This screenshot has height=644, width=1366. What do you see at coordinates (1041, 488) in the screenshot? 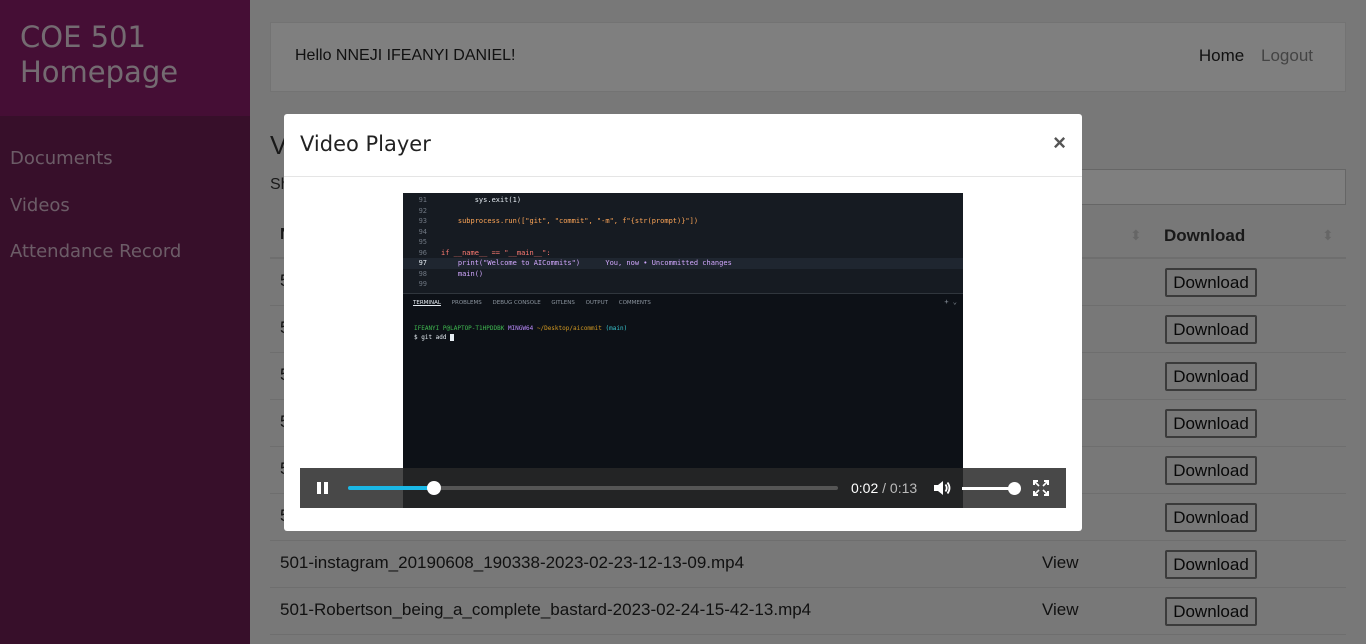
I see `fullscreen-icon` at bounding box center [1041, 488].